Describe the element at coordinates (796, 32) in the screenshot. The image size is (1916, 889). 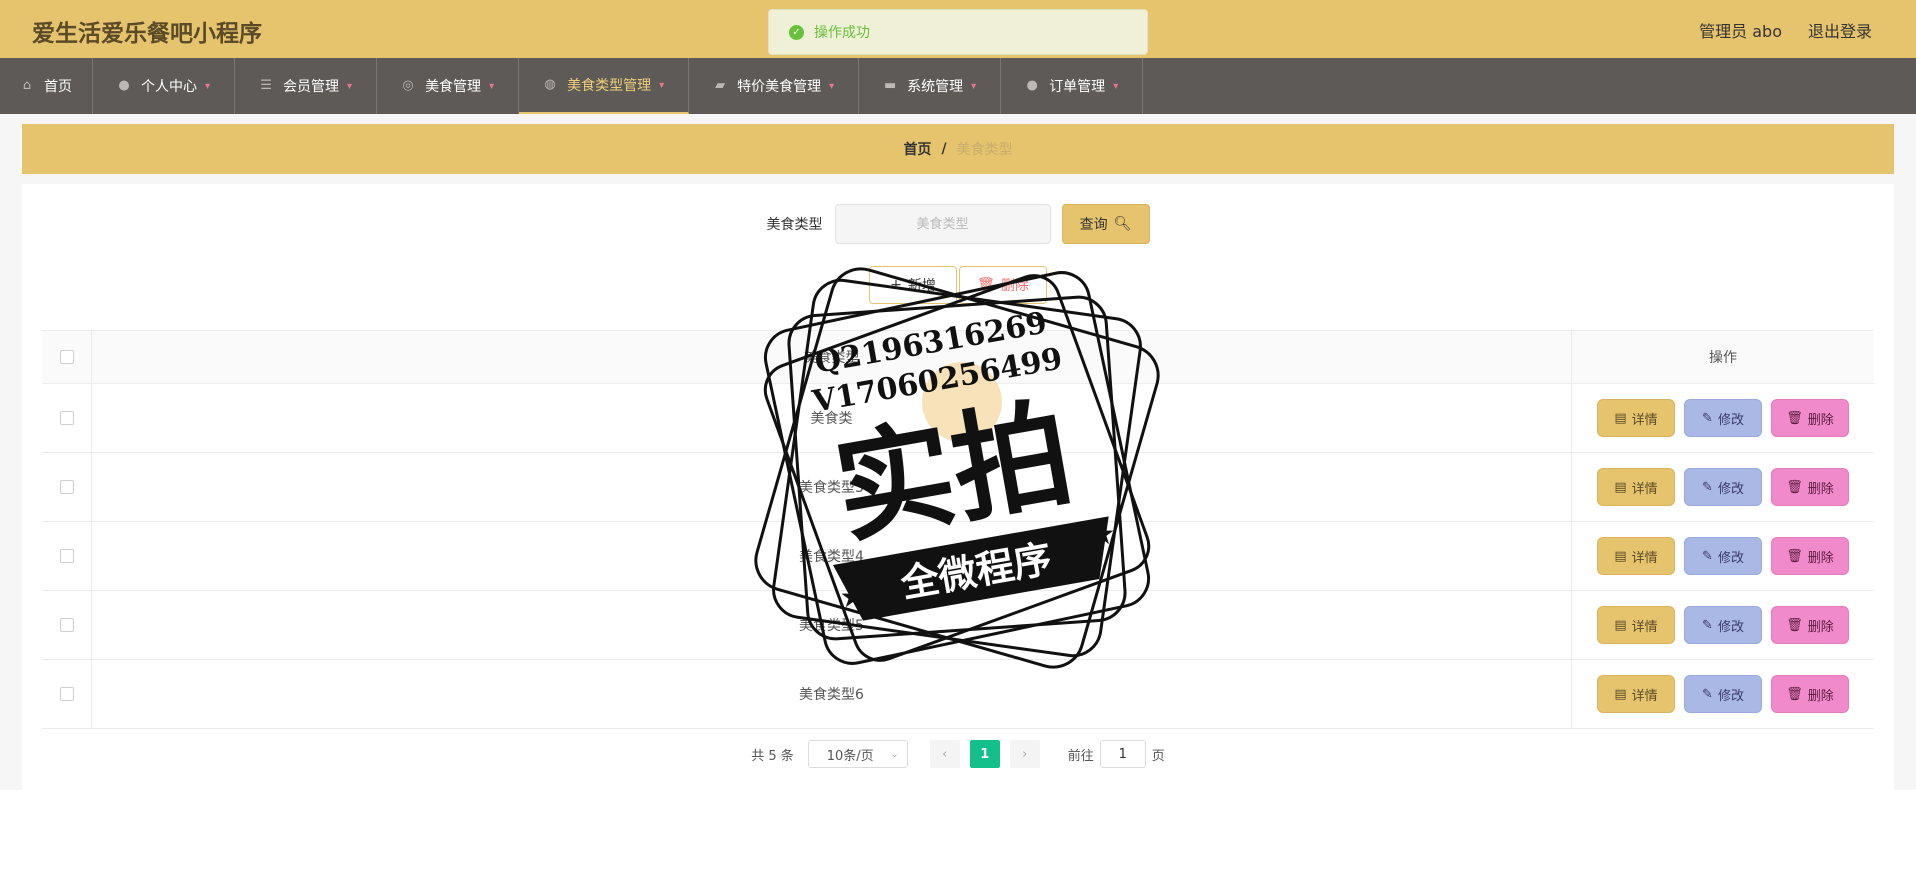
I see `check-circle-icon: ✓` at that location.